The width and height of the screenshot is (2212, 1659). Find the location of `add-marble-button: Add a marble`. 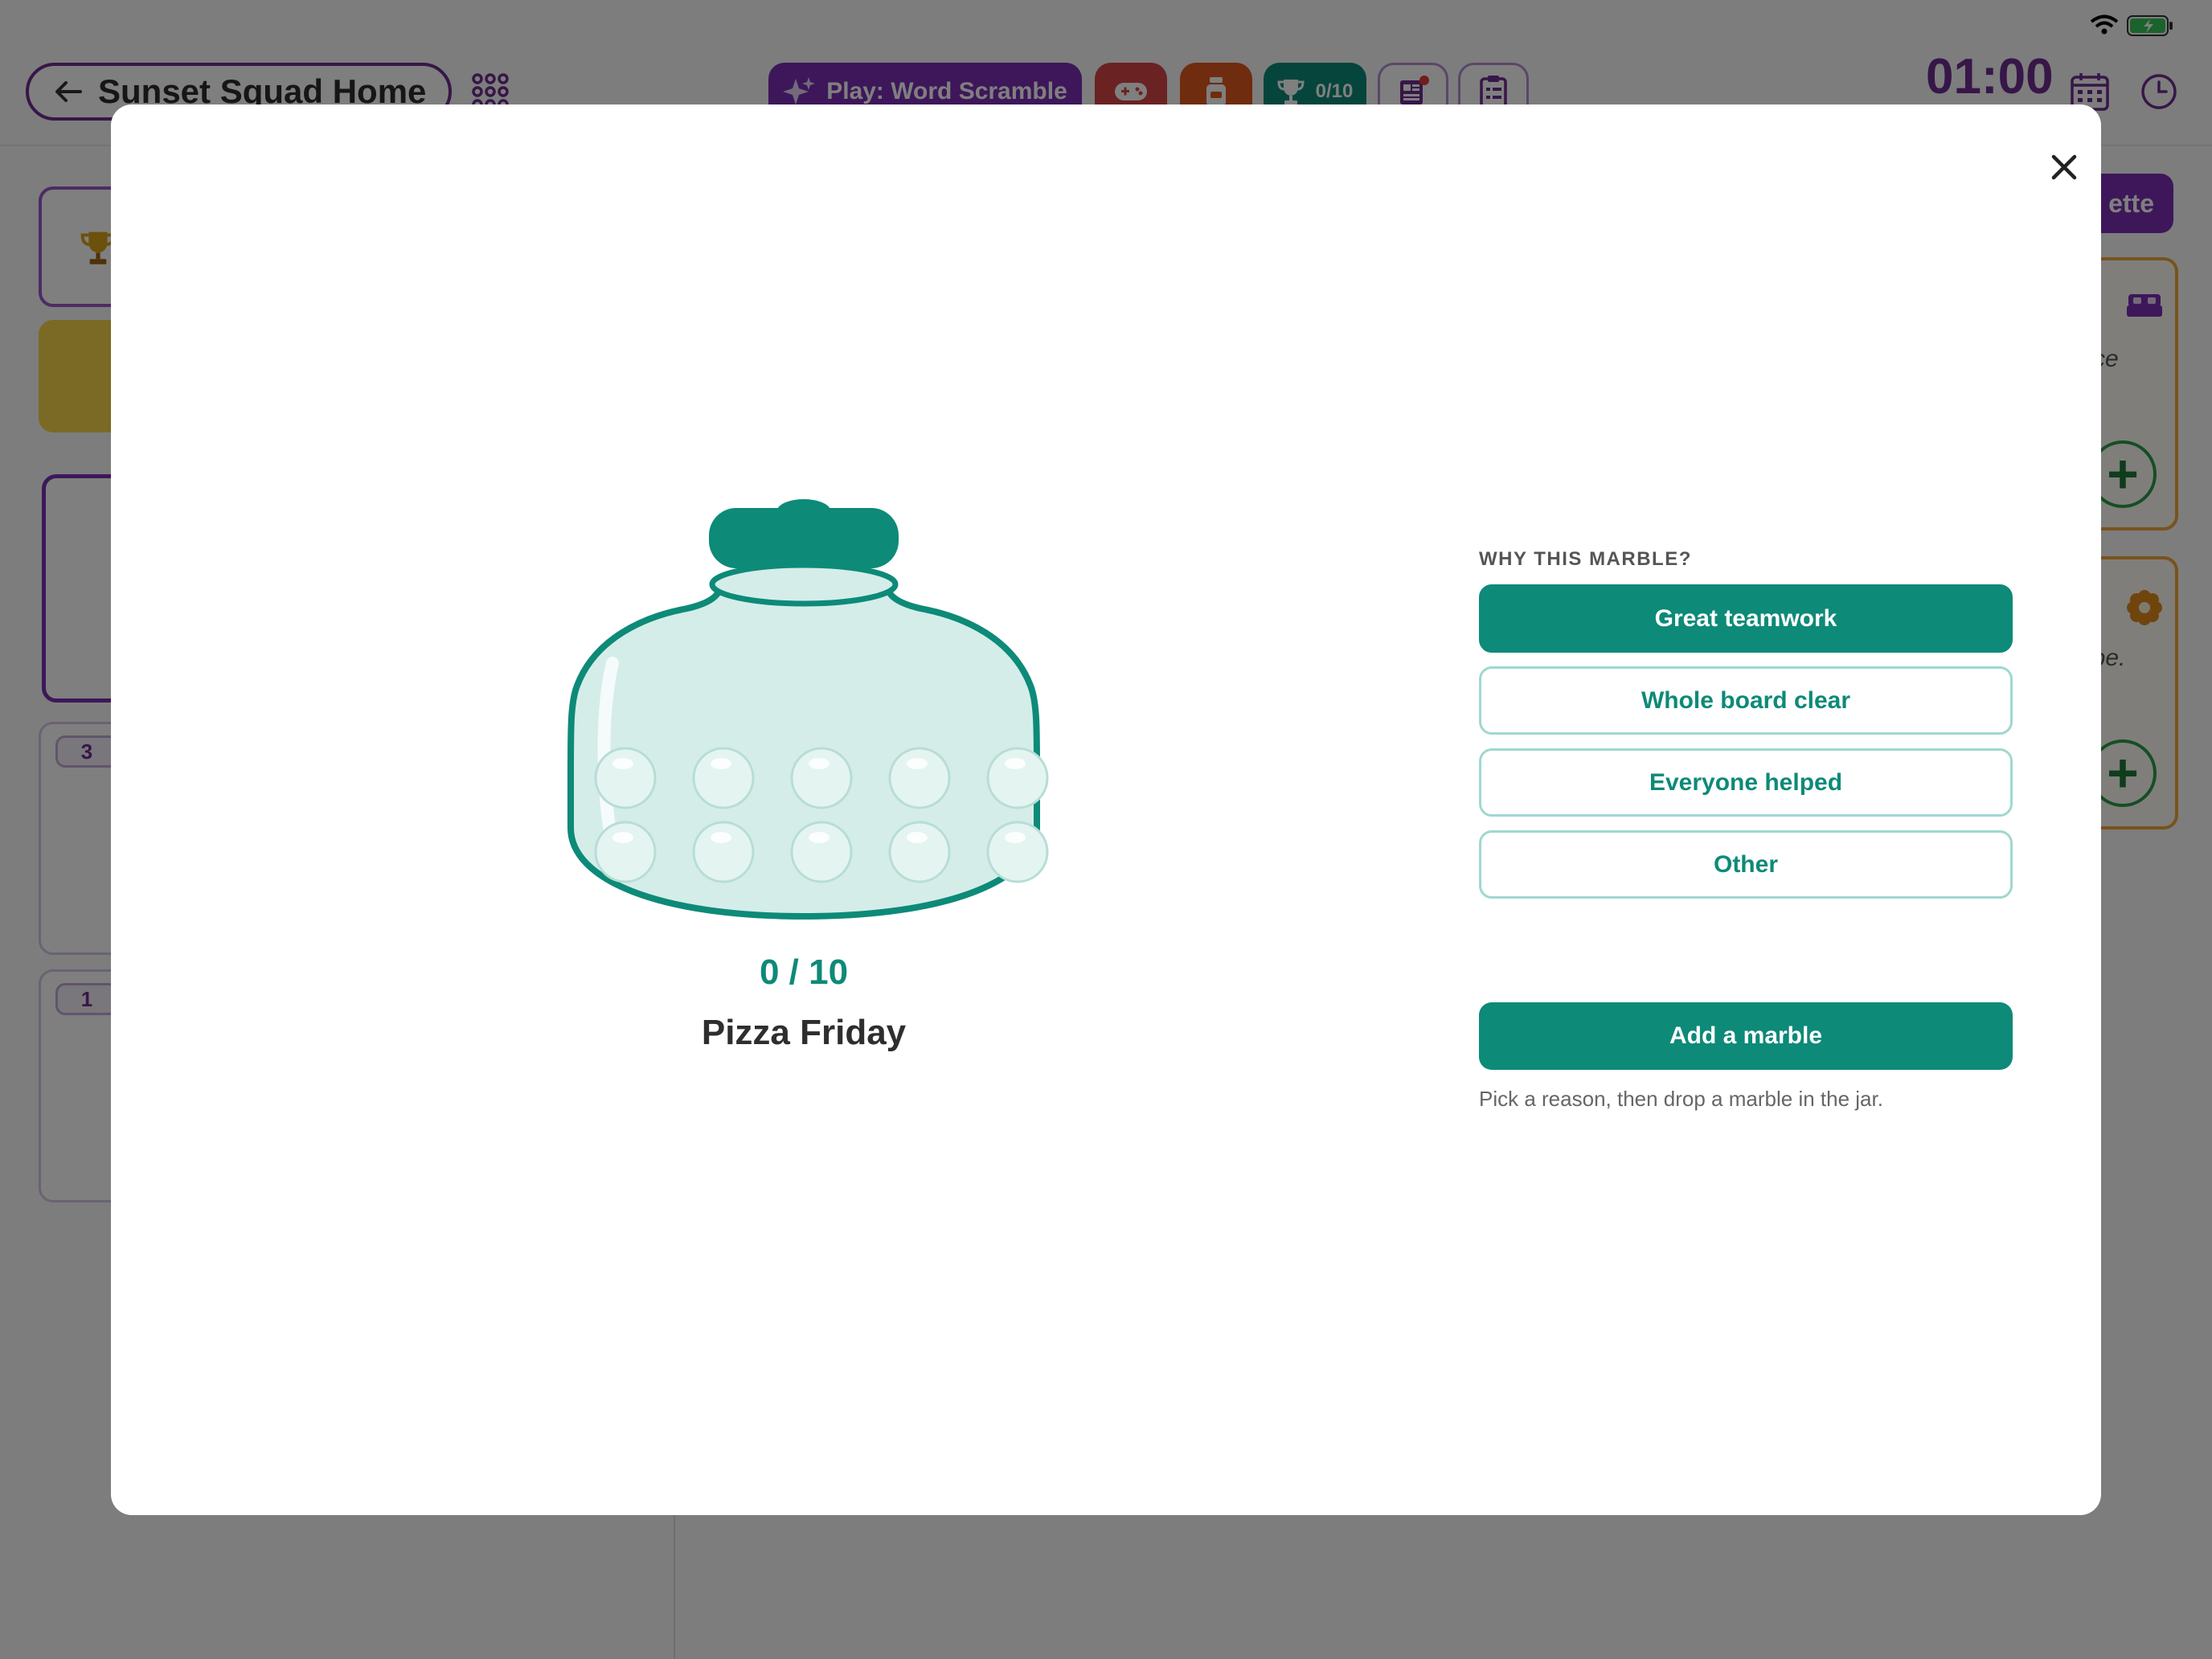

add-marble-button: Add a marble is located at coordinates (1746, 1036).